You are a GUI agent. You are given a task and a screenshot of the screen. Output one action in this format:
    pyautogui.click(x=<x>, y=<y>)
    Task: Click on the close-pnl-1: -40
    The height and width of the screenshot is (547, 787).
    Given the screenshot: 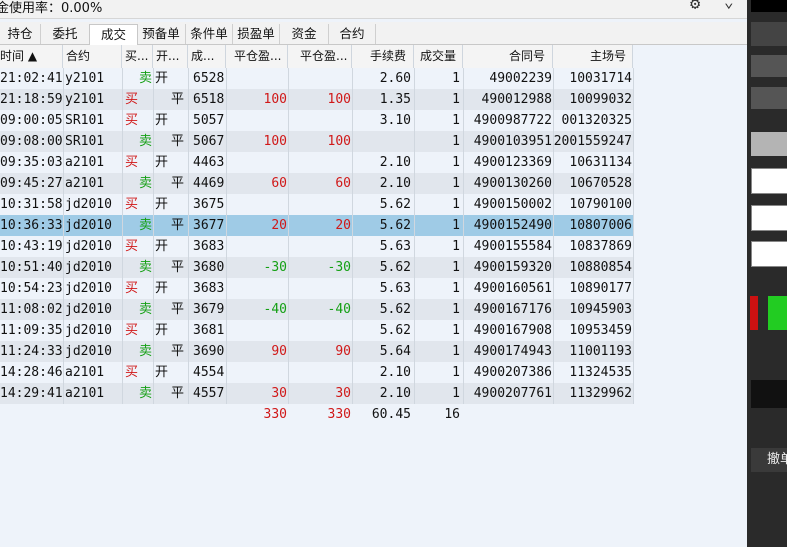 What is the action you would take?
    pyautogui.click(x=275, y=309)
    